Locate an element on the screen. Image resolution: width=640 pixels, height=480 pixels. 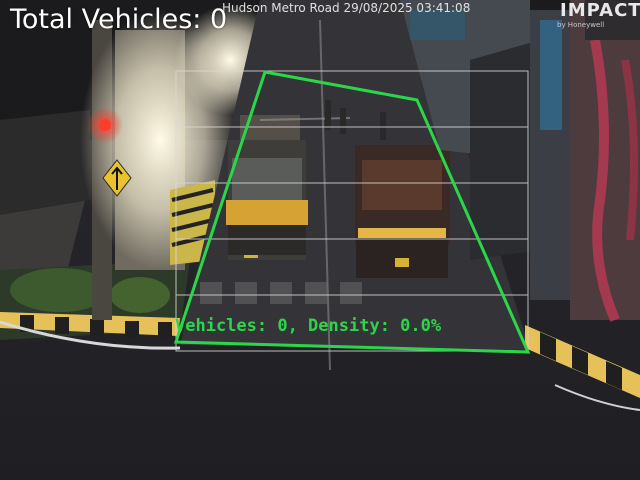
impact-logo: IMPACT is located at coordinates (600, 10).